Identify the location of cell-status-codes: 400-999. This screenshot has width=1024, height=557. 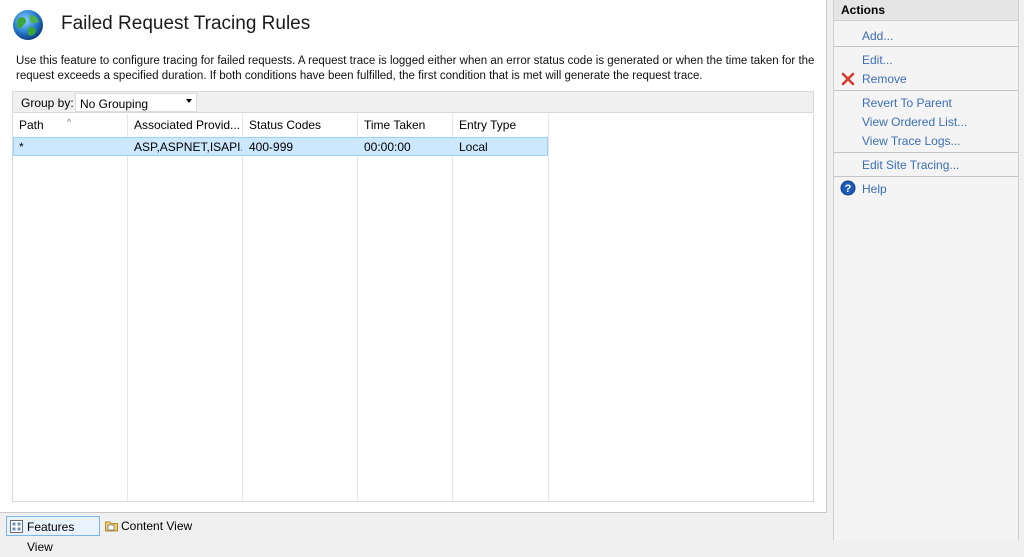
(271, 147).